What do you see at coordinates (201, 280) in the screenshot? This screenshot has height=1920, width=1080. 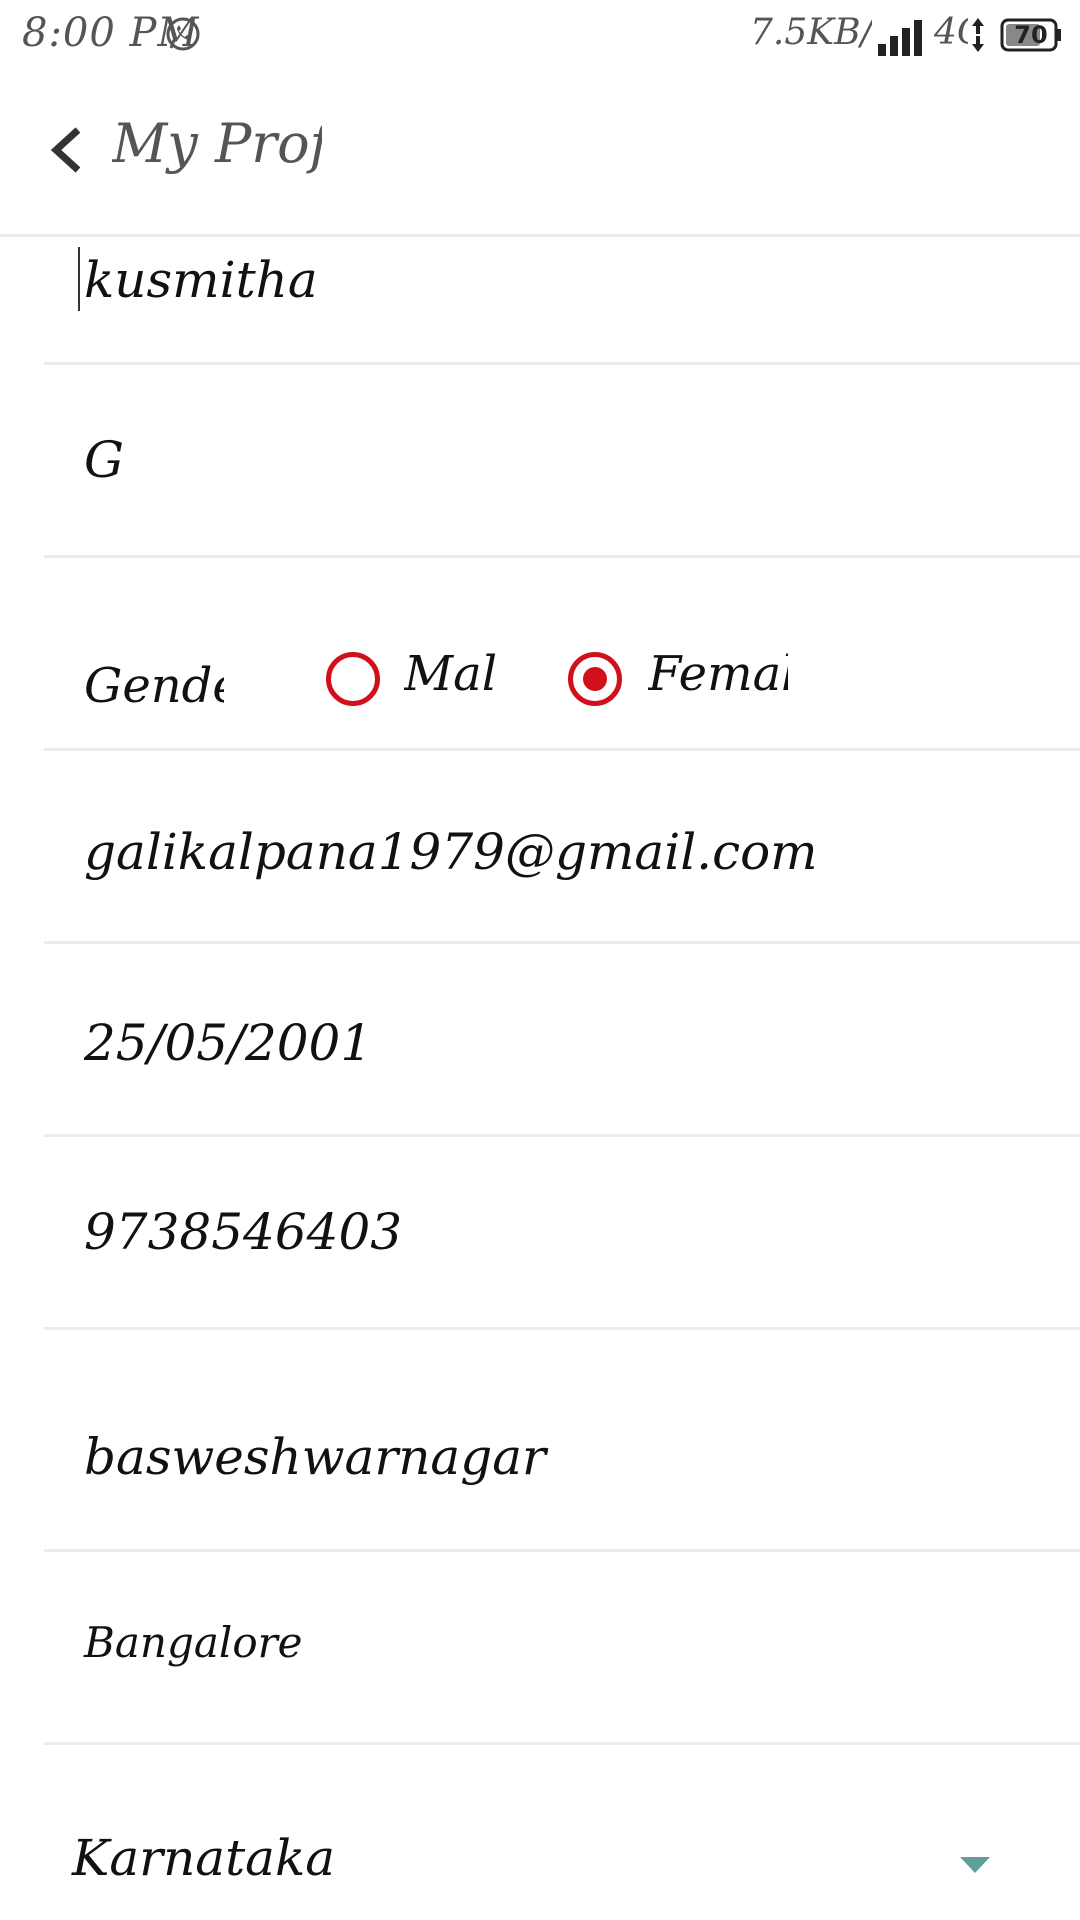 I see `first-name-input: kusmitha` at bounding box center [201, 280].